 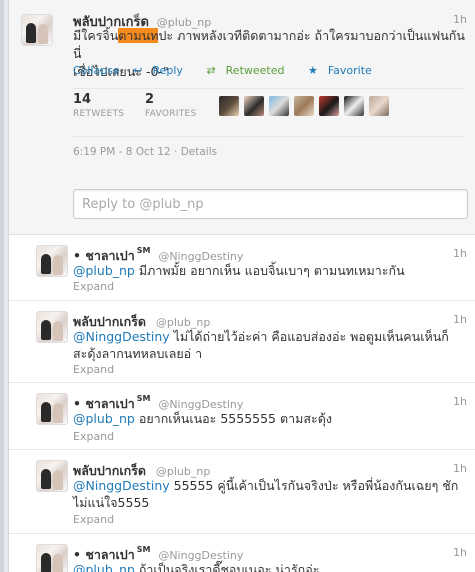 I want to click on tweet-text-part1: มีใครจิ้น, so click(x=96, y=35).